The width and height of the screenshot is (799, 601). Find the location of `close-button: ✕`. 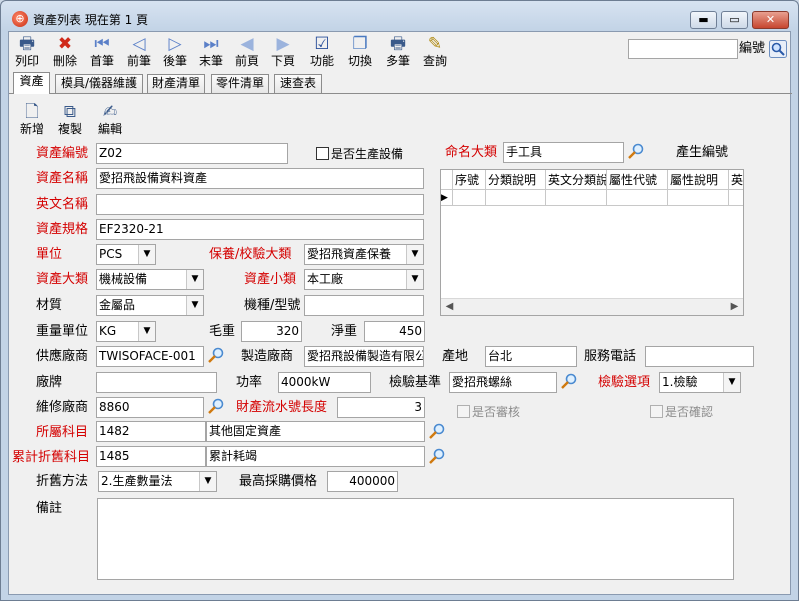

close-button: ✕ is located at coordinates (770, 20).